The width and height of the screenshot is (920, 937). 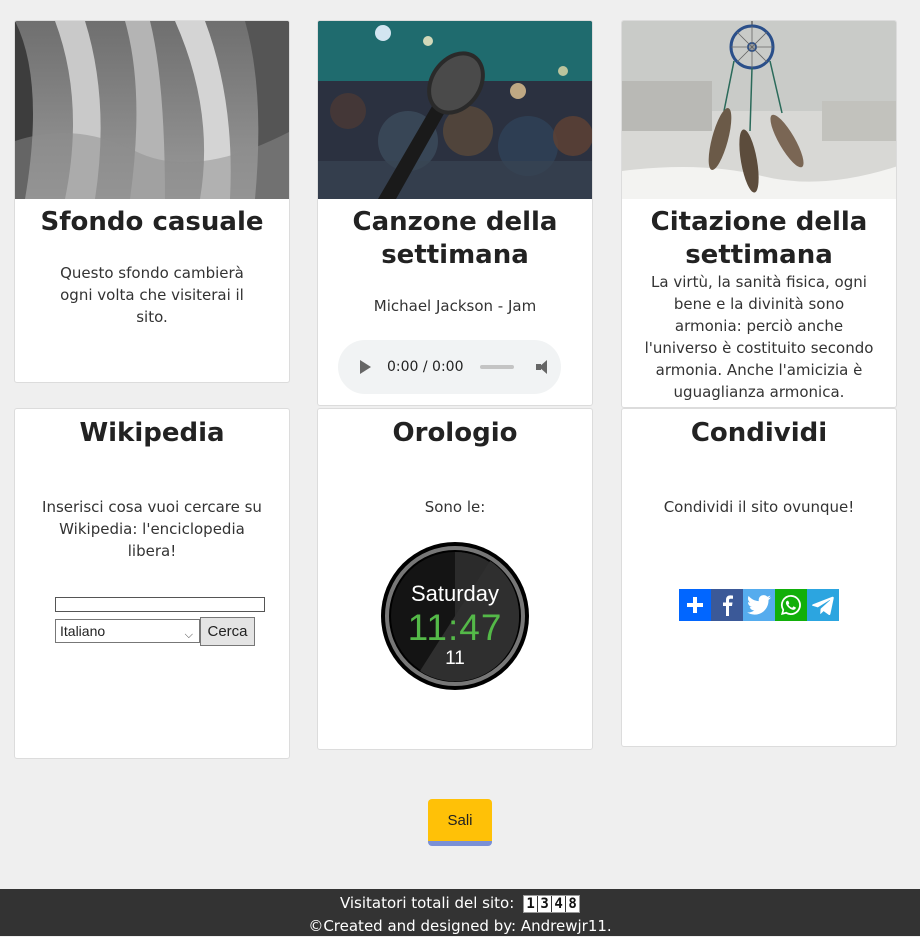 What do you see at coordinates (160, 604) in the screenshot?
I see `wikipedia-search-input` at bounding box center [160, 604].